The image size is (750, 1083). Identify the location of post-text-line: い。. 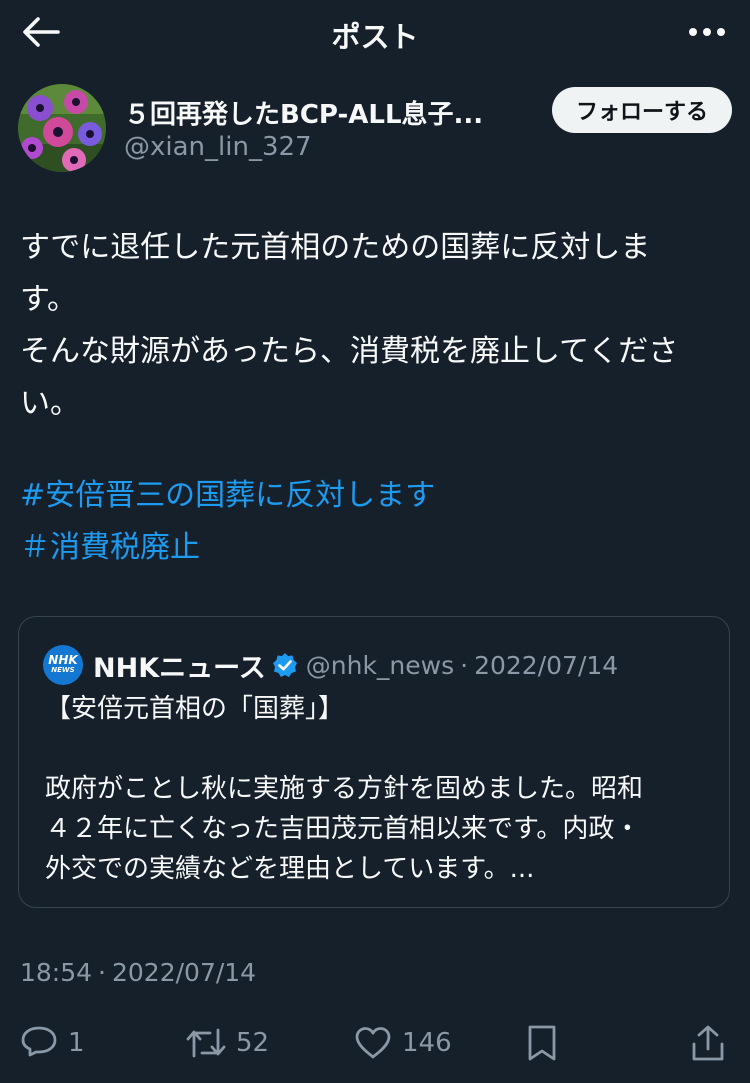
(50, 403).